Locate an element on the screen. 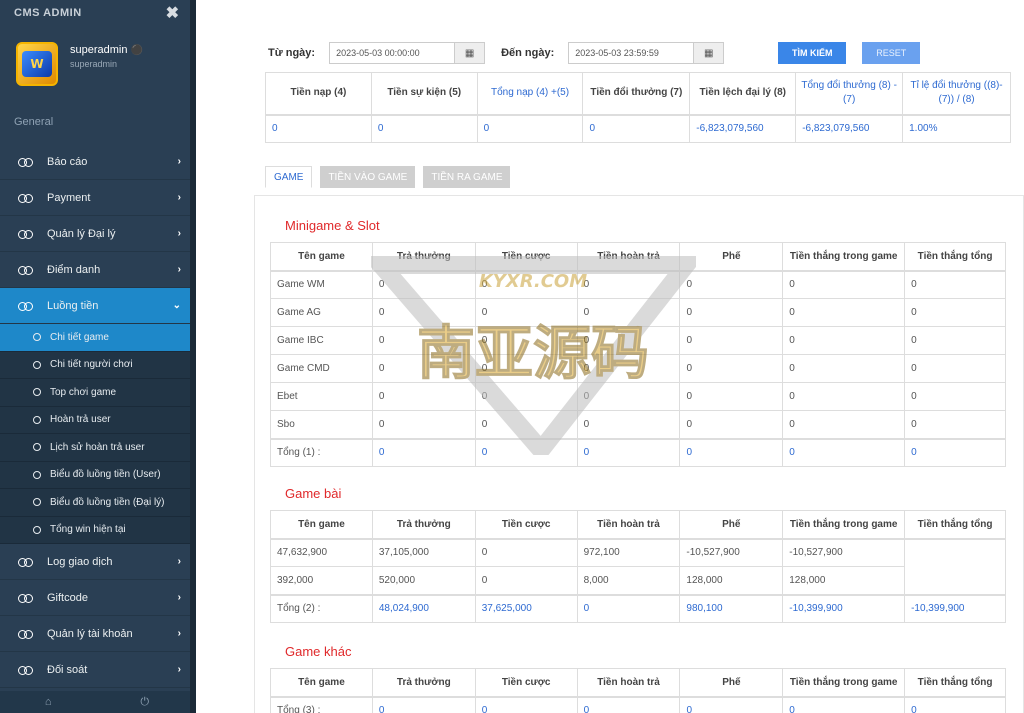 Image resolution: width=1024 pixels, height=713 pixels. table-cell: 48,024,900 is located at coordinates (423, 608).